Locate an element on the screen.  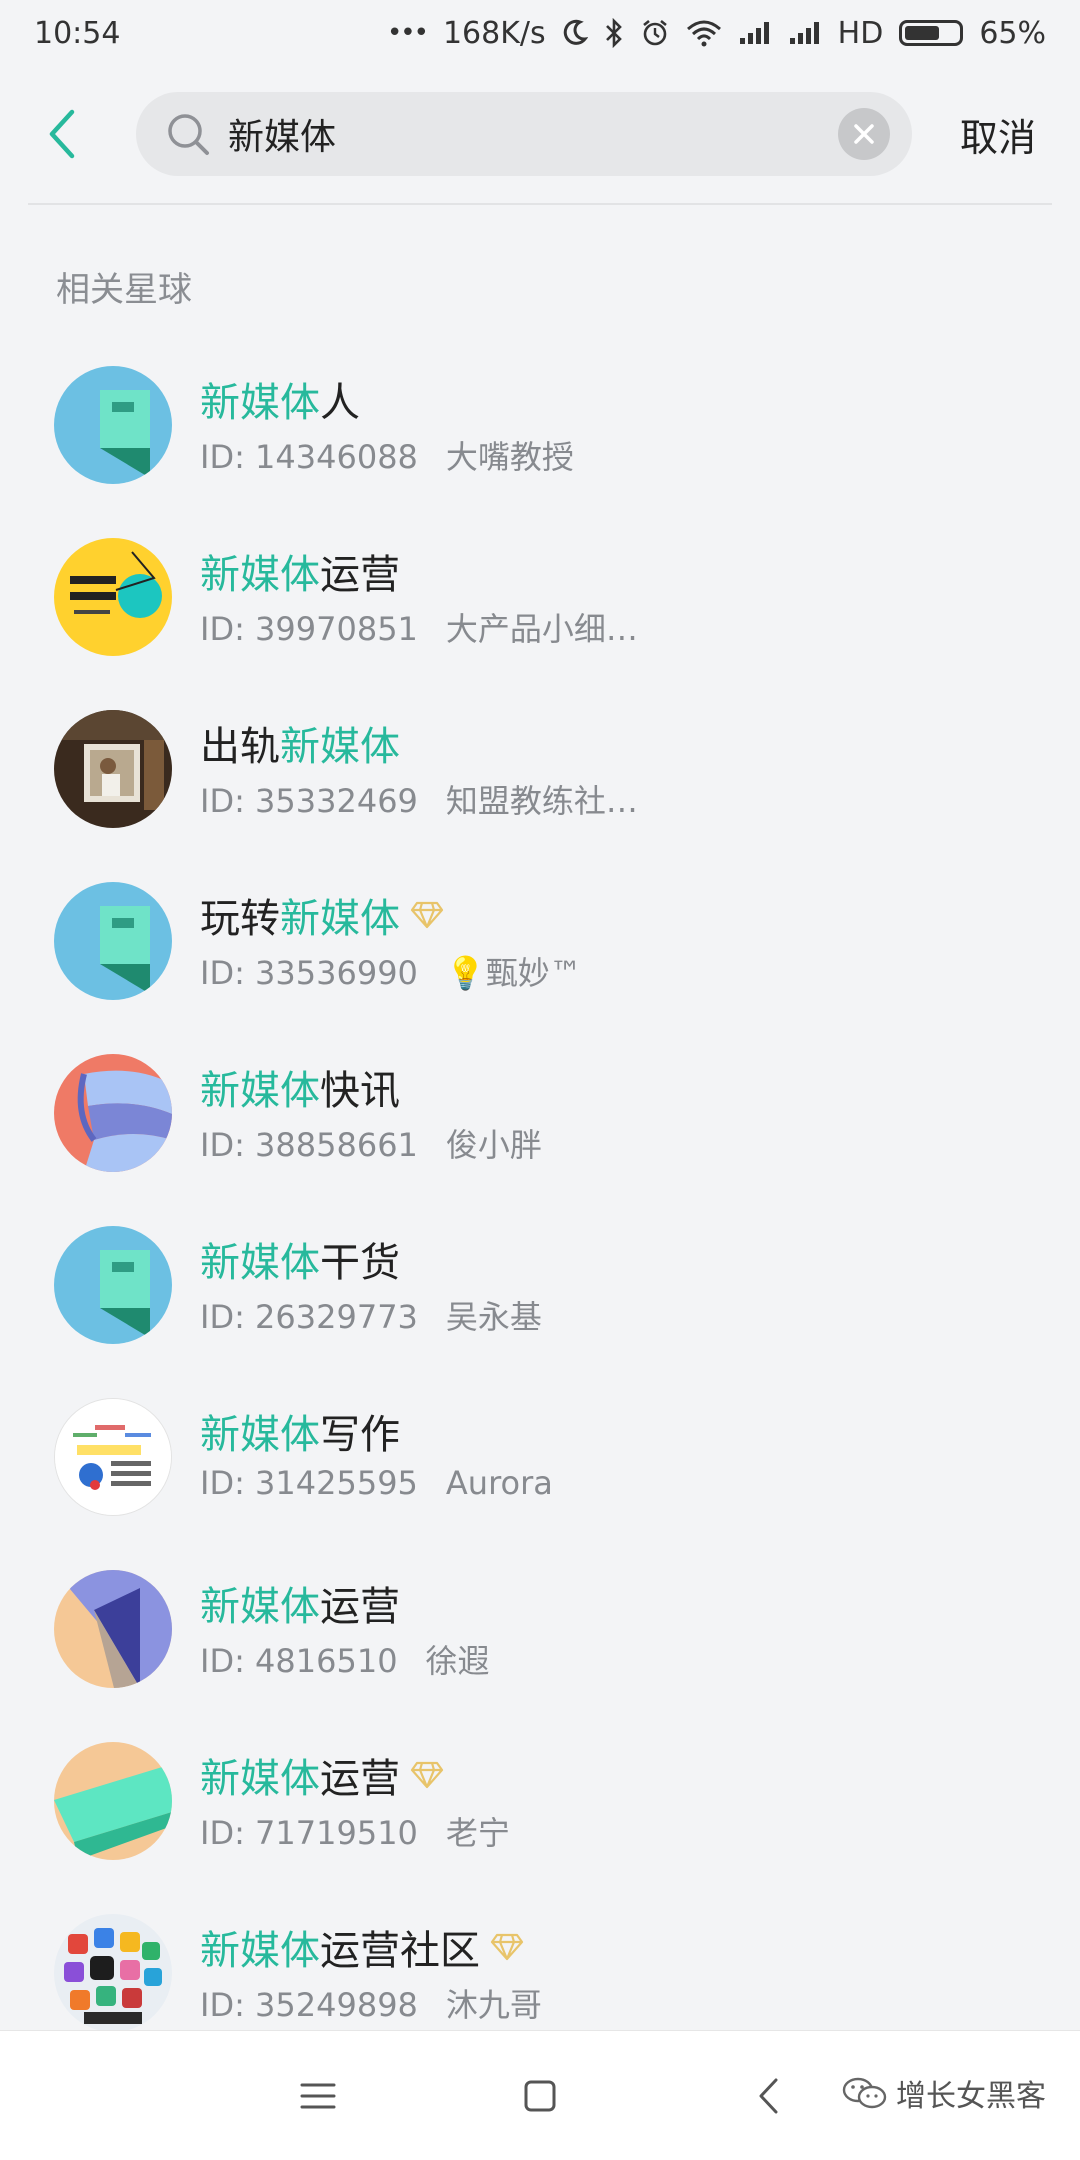
result-id: ID: 71719510 is located at coordinates (309, 1833).